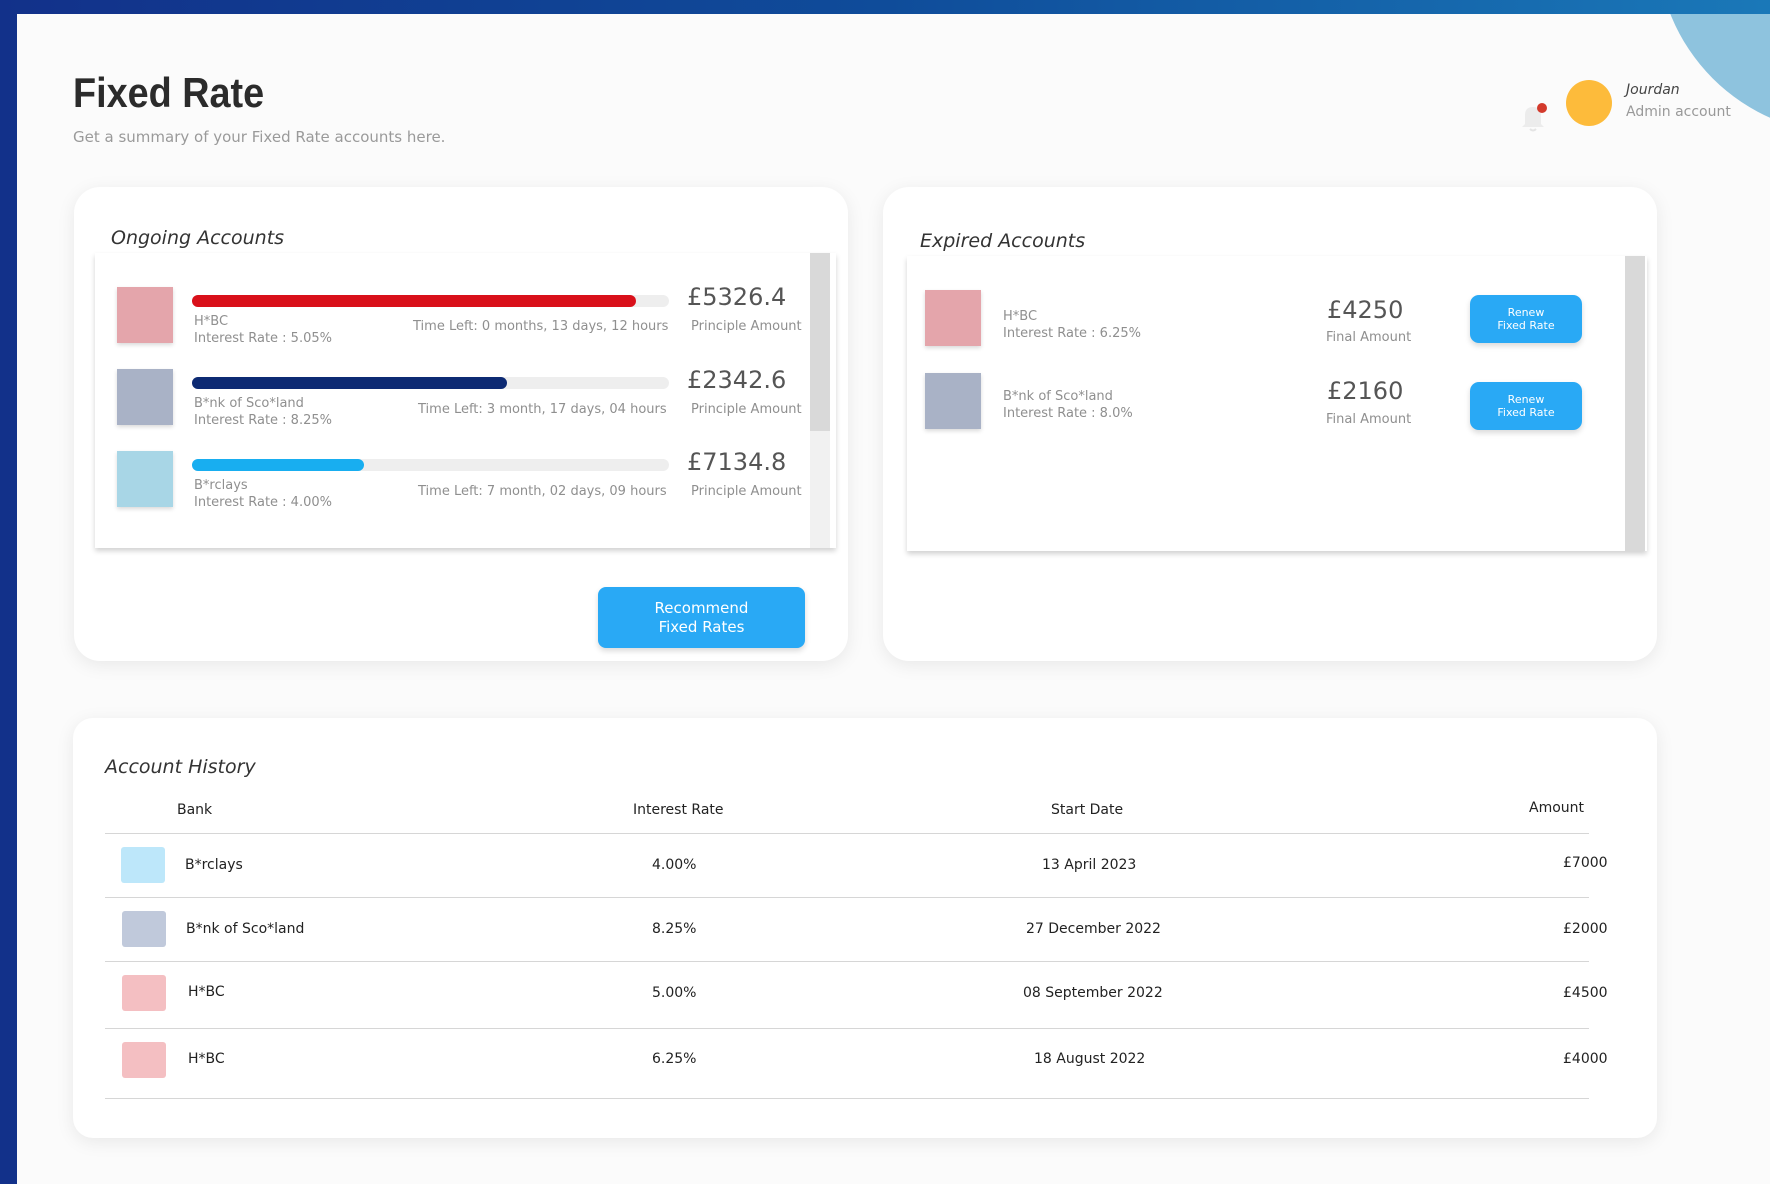 The height and width of the screenshot is (1184, 1770). Describe the element at coordinates (245, 929) in the screenshot. I see `row-bank: B*nk of Sco*land` at that location.